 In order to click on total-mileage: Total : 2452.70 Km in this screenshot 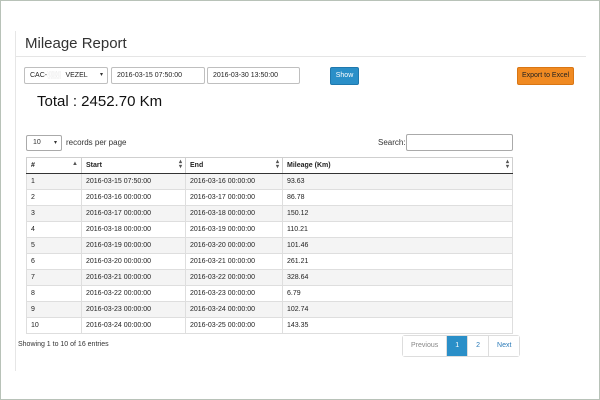, I will do `click(100, 101)`.